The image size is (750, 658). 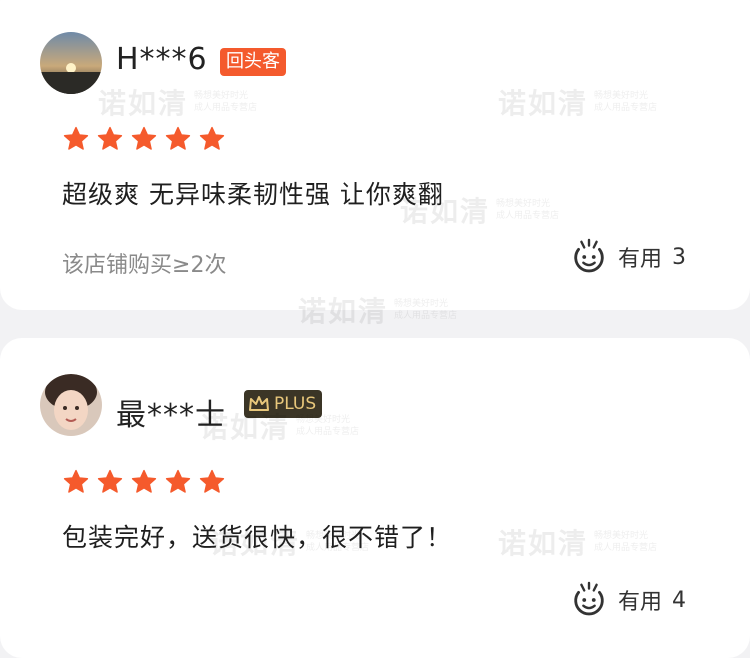 I want to click on useful-button: 有用 3, so click(x=628, y=257).